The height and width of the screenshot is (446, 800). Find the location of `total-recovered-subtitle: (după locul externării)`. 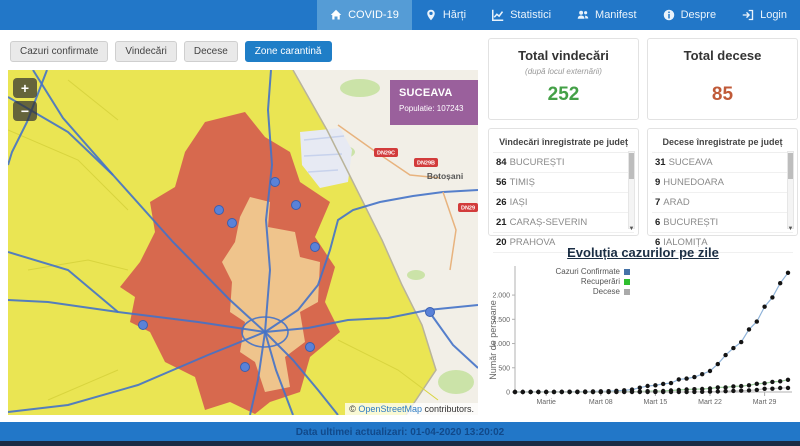

total-recovered-subtitle: (după locul externării) is located at coordinates (563, 71).